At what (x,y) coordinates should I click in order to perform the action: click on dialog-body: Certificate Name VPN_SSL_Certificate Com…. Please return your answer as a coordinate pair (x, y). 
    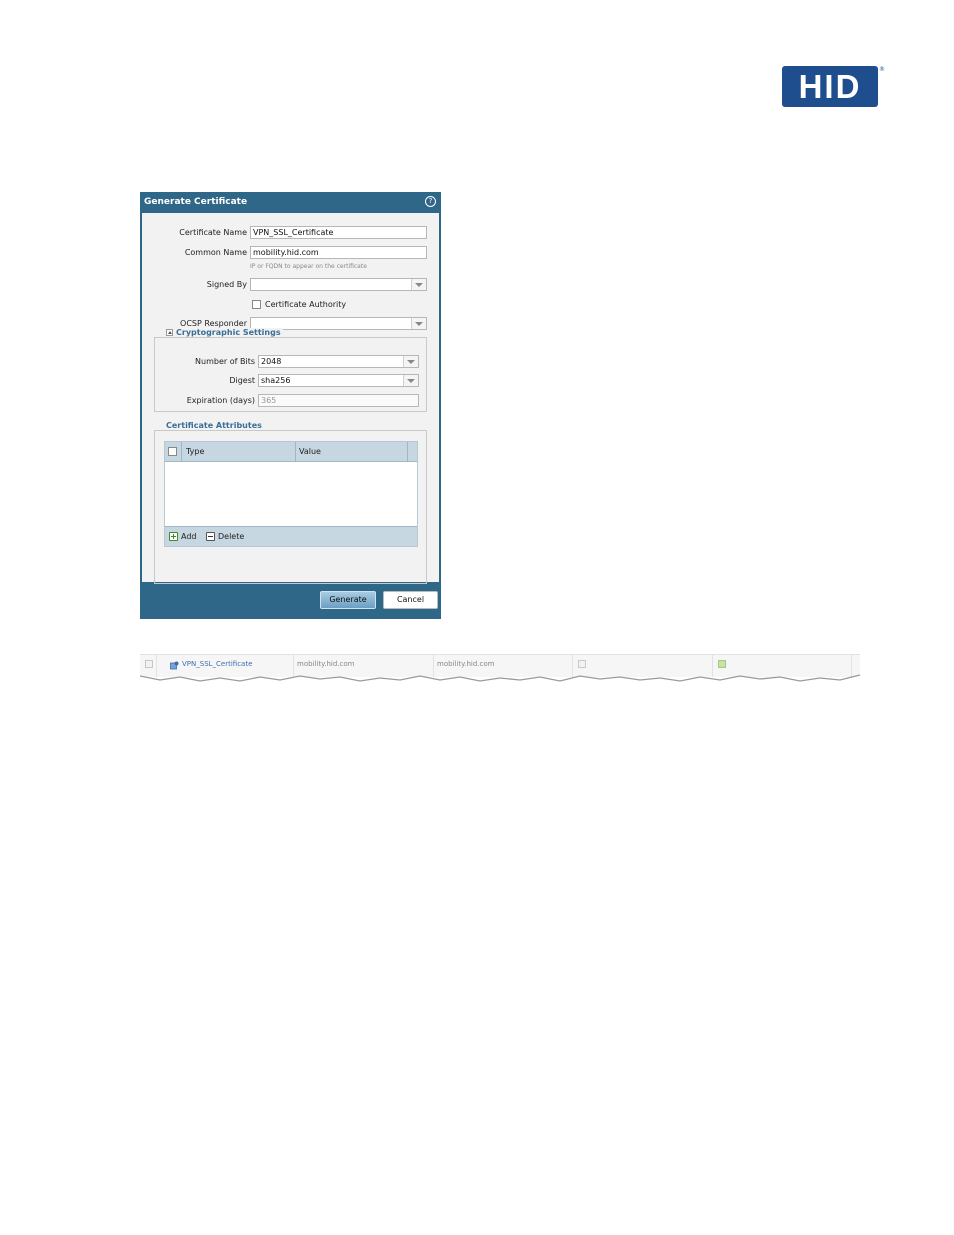
    Looking at the image, I should click on (290, 398).